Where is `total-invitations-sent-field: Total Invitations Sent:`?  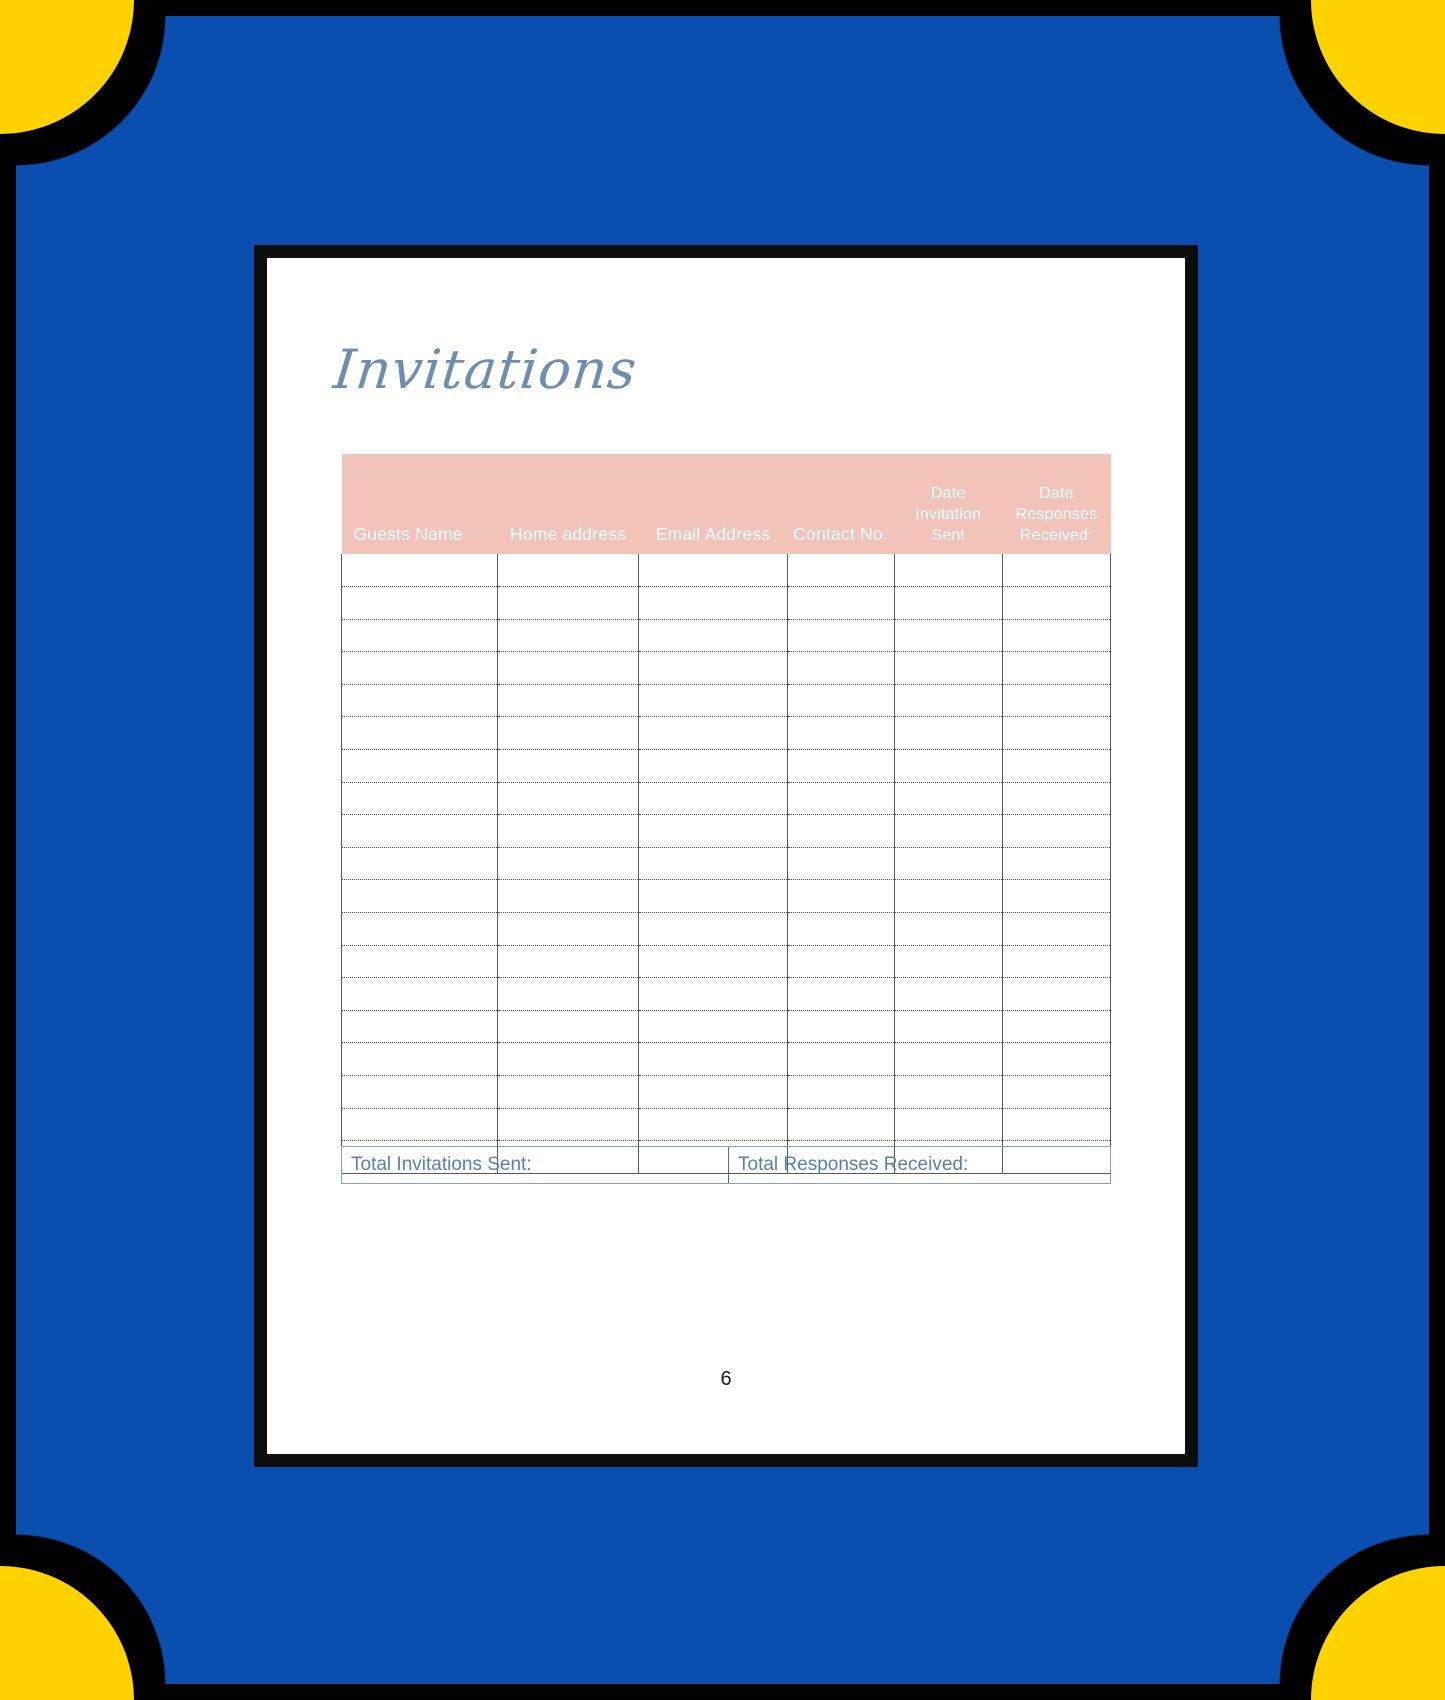 total-invitations-sent-field: Total Invitations Sent: is located at coordinates (535, 1165).